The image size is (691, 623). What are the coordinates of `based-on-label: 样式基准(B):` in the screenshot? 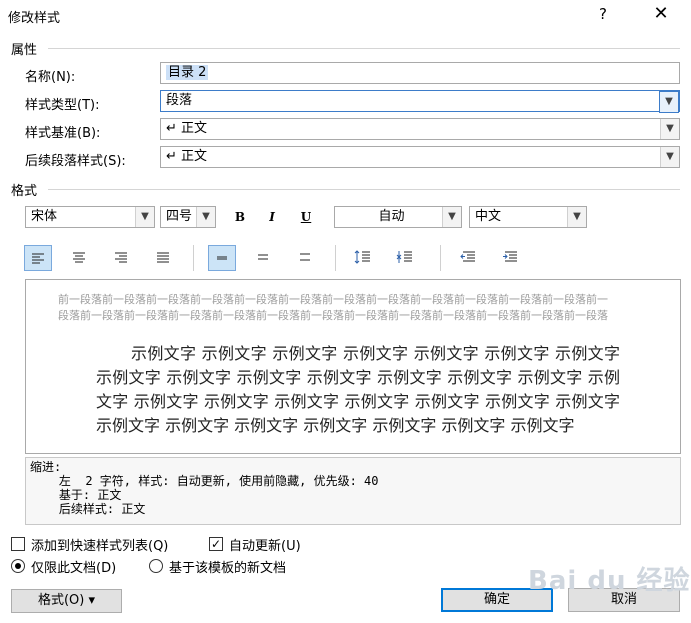 It's located at (63, 133).